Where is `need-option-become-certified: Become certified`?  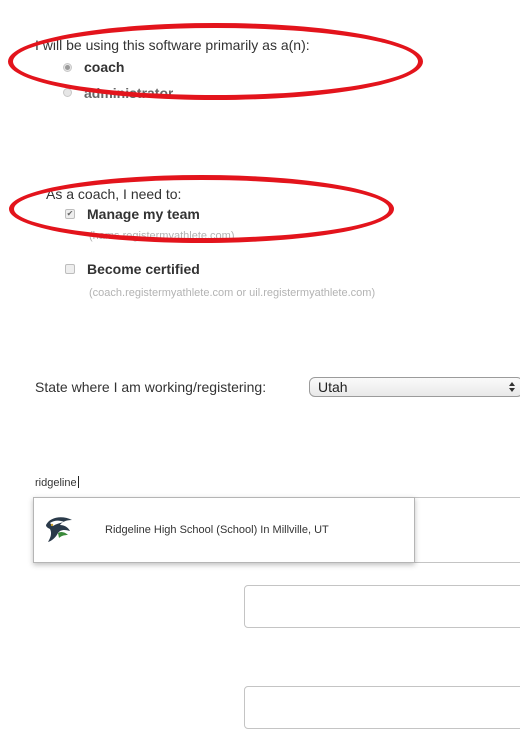
need-option-become-certified: Become certified is located at coordinates (132, 269).